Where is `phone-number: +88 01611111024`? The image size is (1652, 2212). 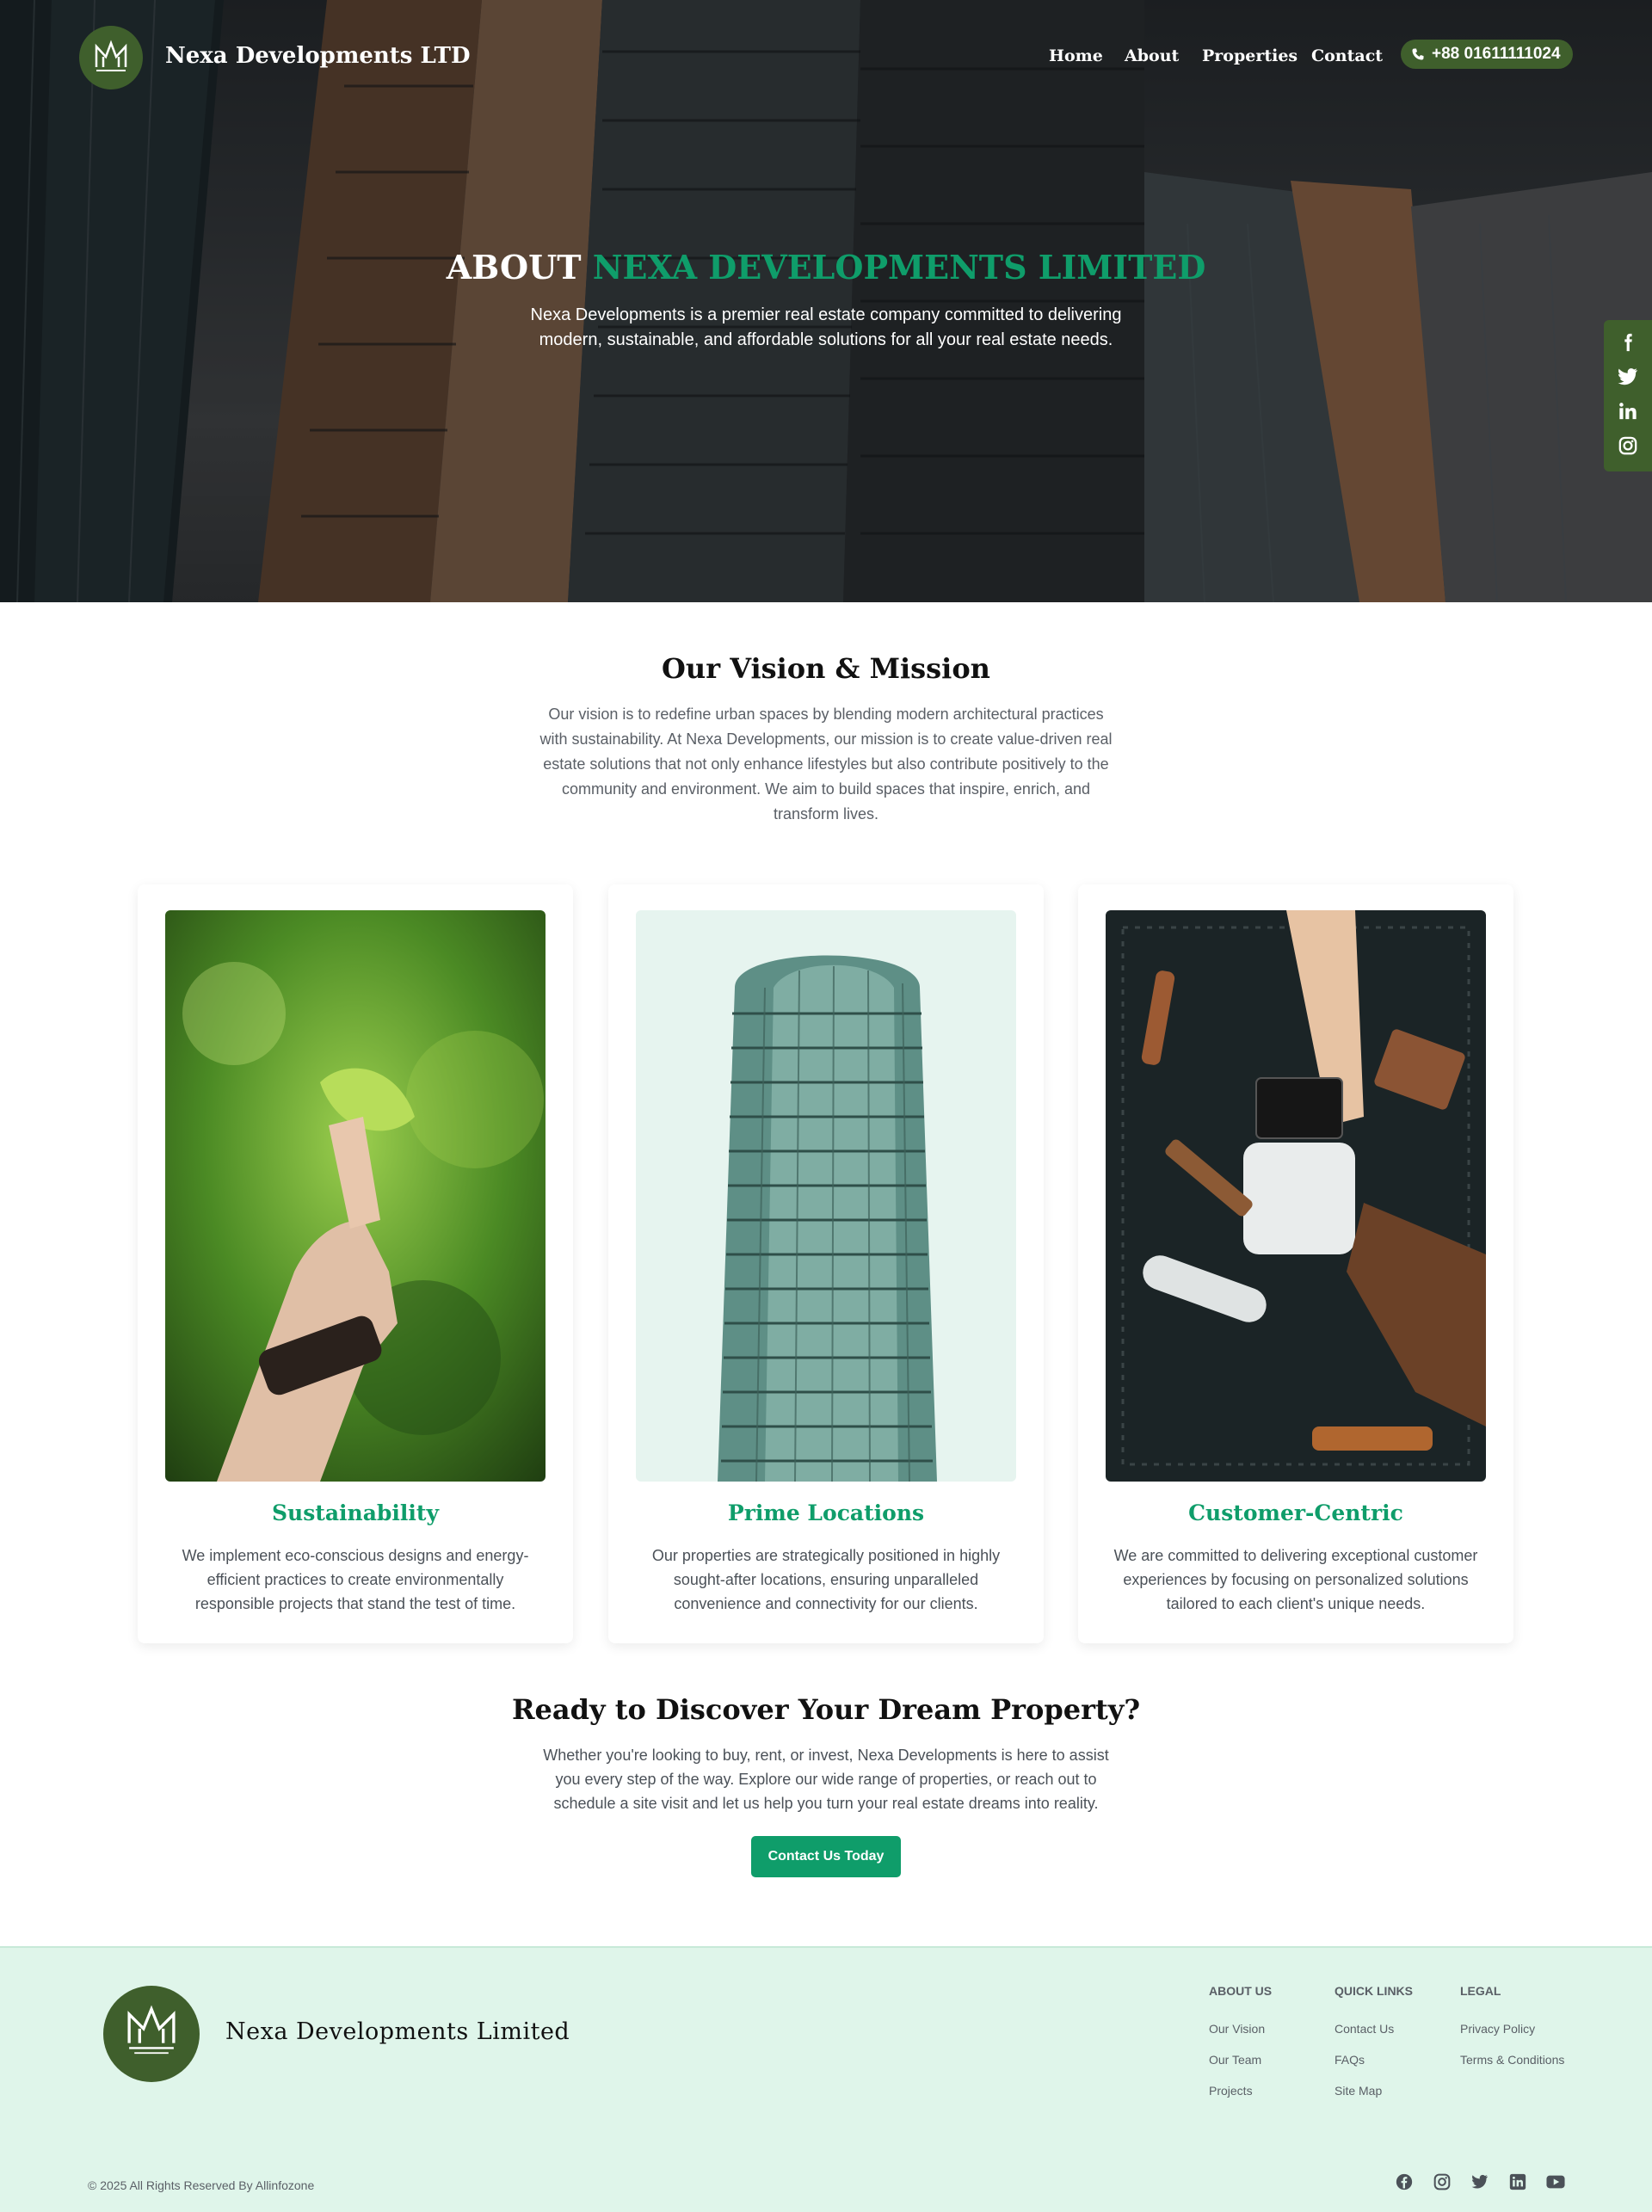 phone-number: +88 01611111024 is located at coordinates (1496, 54).